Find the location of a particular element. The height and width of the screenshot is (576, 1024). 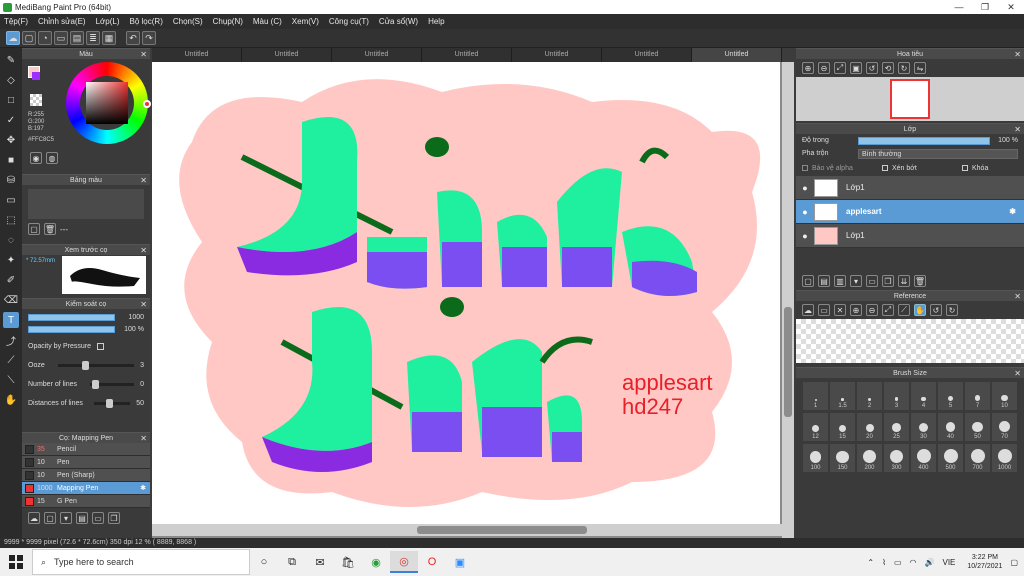

store-icon: 🛍 is located at coordinates (348, 562).